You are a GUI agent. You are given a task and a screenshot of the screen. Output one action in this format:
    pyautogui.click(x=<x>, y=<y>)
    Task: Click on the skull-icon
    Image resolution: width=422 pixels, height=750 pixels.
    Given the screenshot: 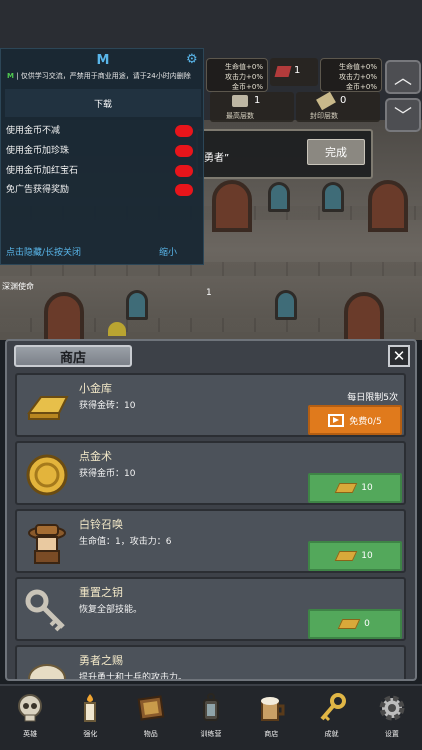 What is the action you would take?
    pyautogui.click(x=30, y=708)
    